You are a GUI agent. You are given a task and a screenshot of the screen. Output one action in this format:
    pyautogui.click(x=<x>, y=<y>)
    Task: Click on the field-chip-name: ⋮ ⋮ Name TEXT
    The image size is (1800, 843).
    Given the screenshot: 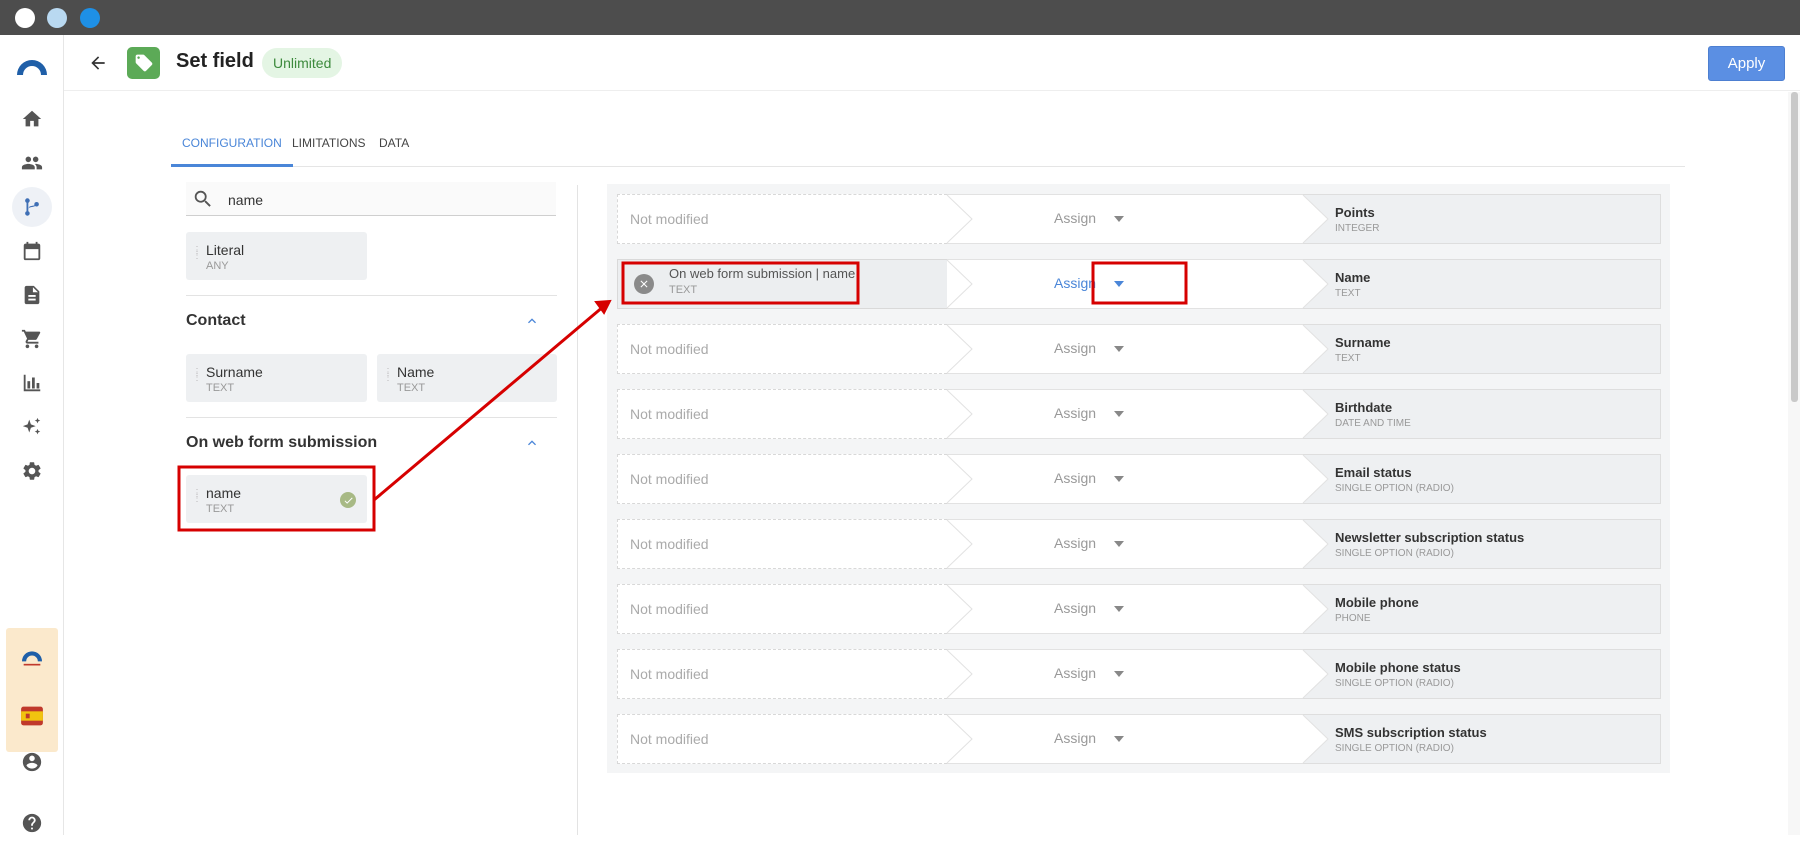 What is the action you would take?
    pyautogui.click(x=467, y=378)
    